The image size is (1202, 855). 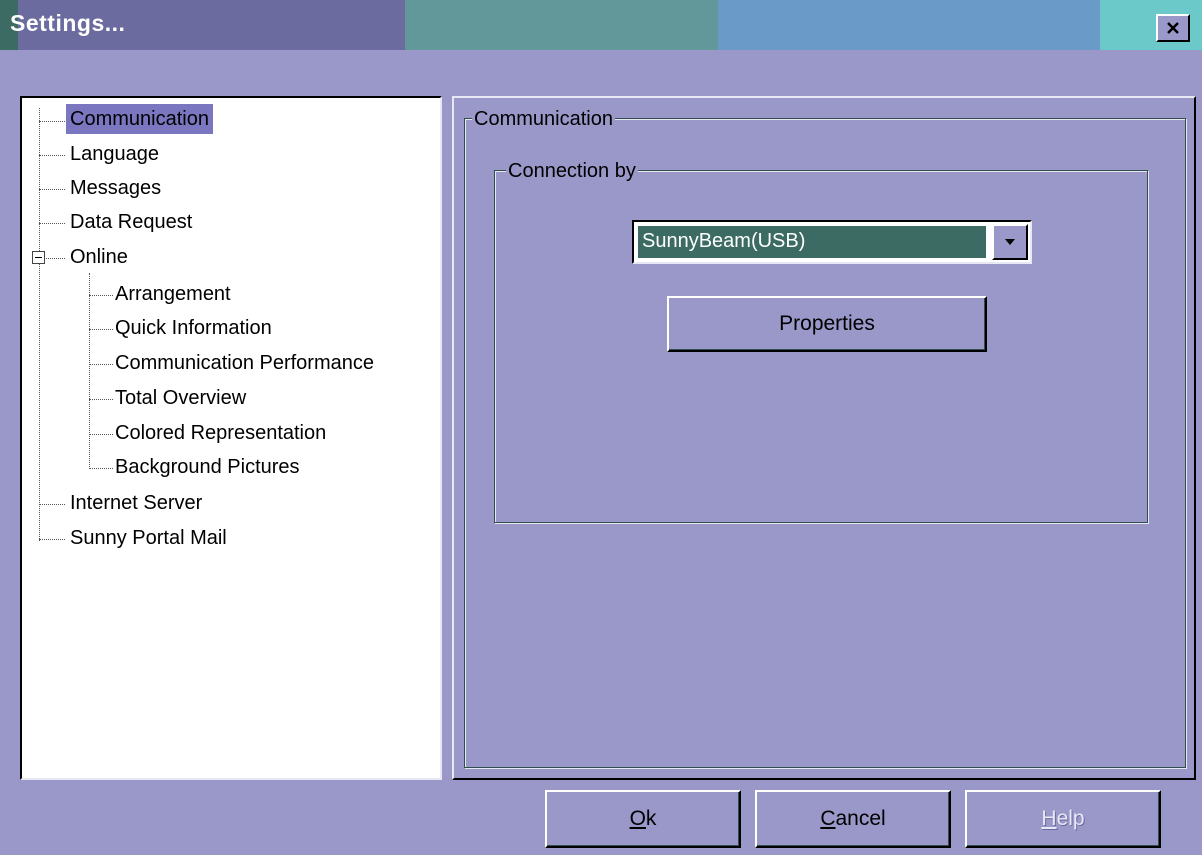 I want to click on tree-item-sunny-portal-mail: Sunny Portal Mail, so click(x=148, y=538).